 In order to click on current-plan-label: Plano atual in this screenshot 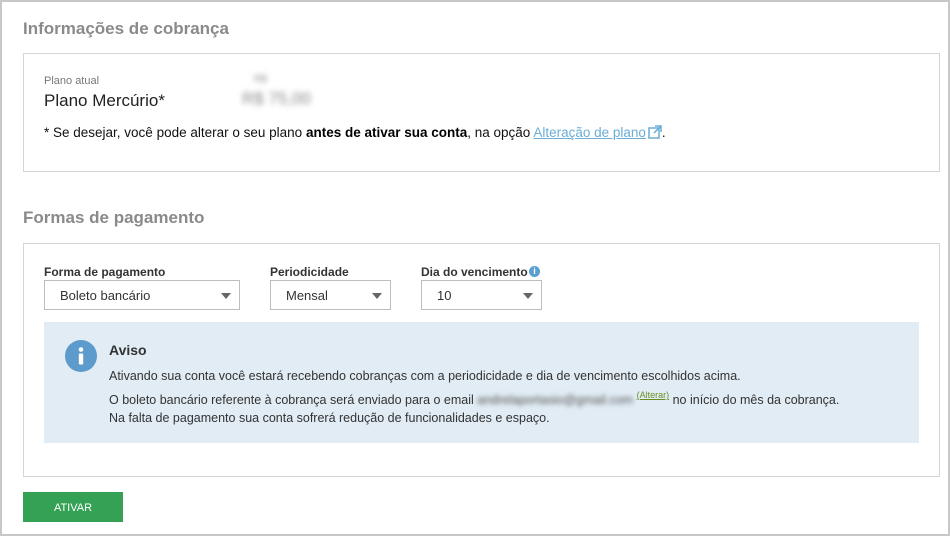, I will do `click(72, 81)`.